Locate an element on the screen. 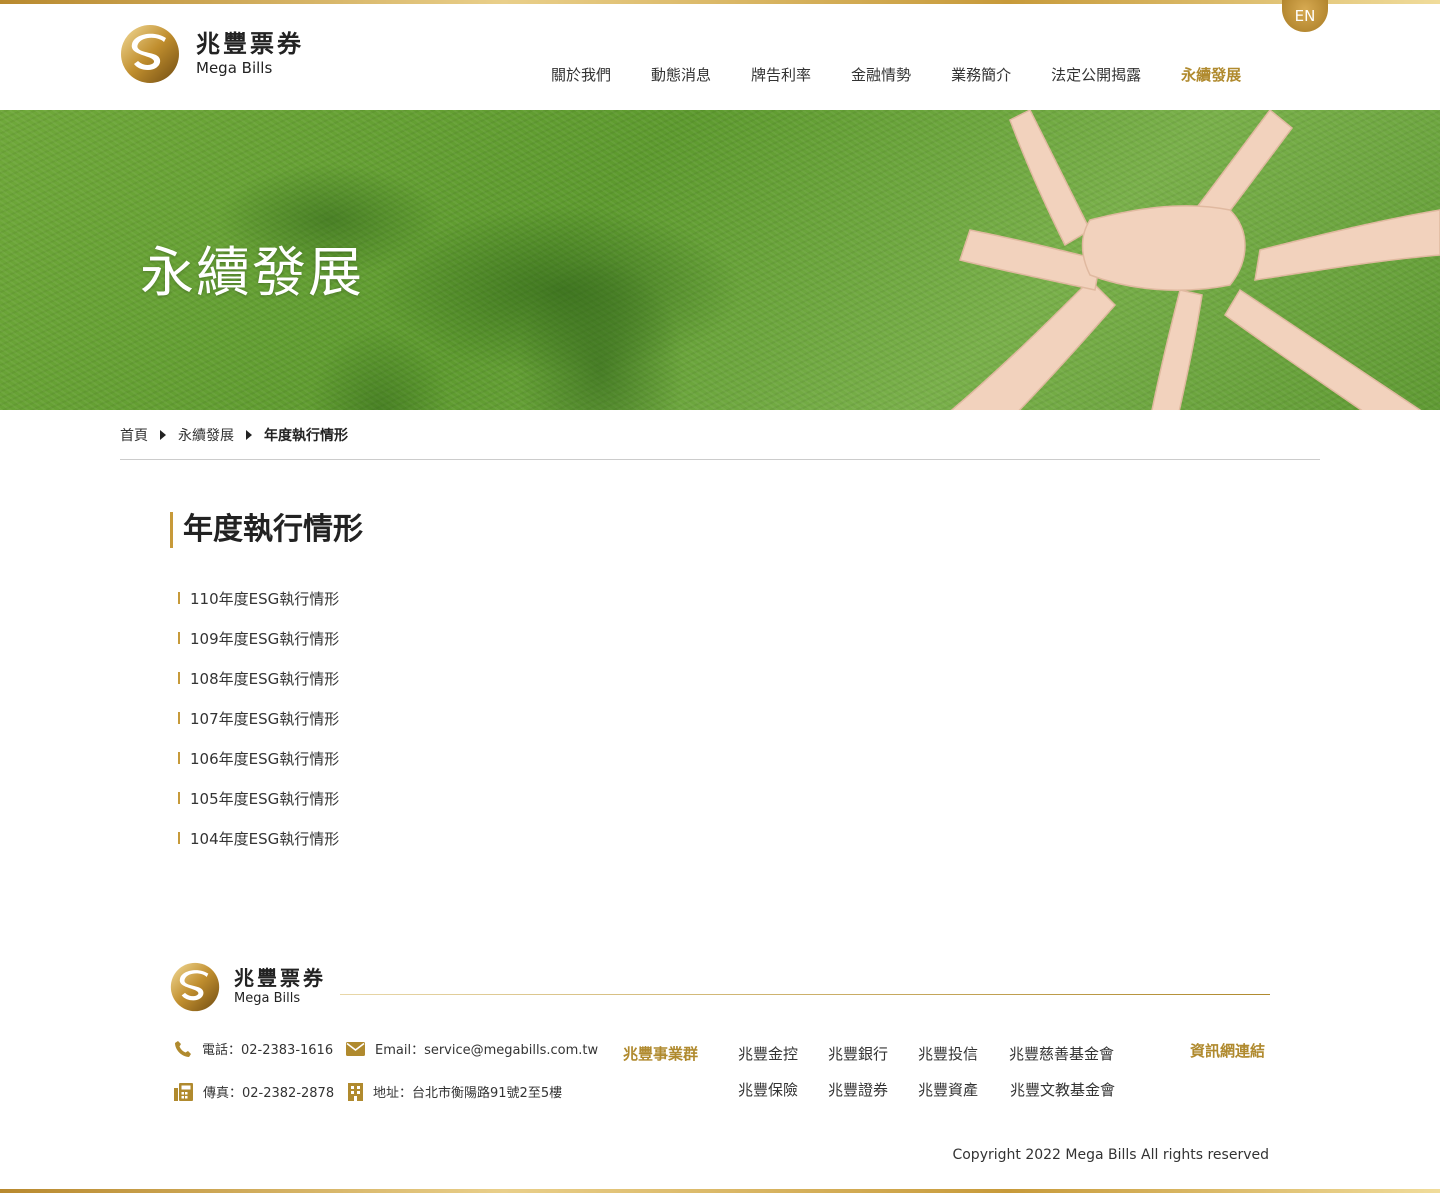 Image resolution: width=1440 pixels, height=1193 pixels. group-link-mega-insurance: 兆豐保險 is located at coordinates (768, 1089).